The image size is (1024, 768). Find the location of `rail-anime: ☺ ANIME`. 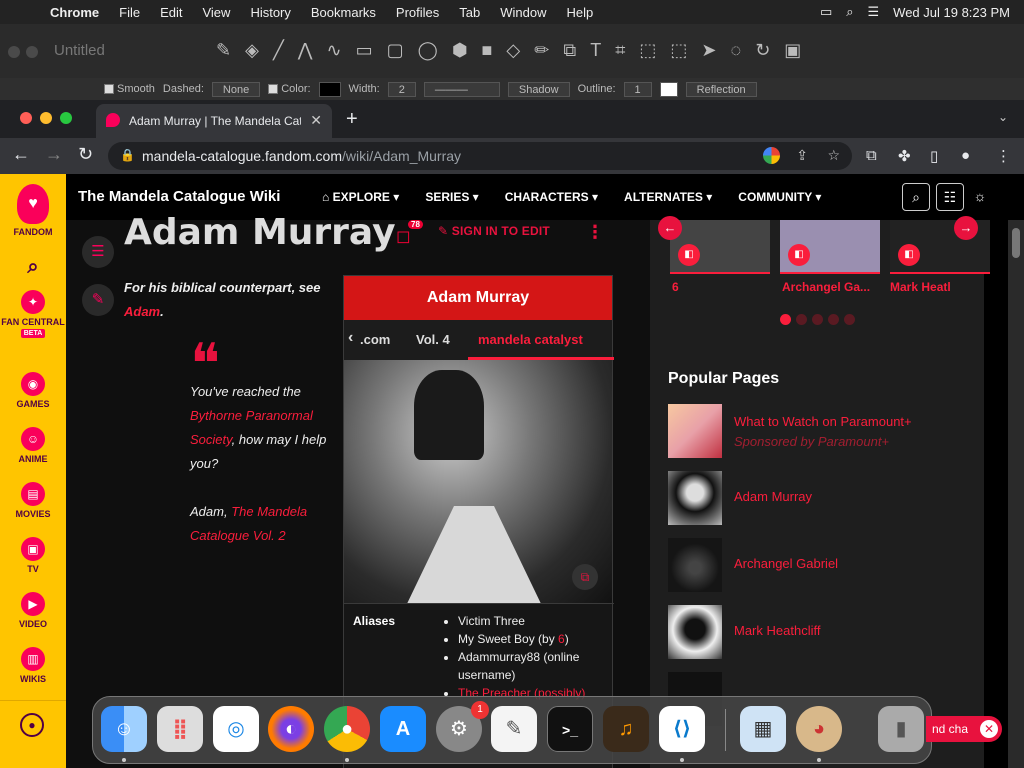

rail-anime: ☺ ANIME is located at coordinates (33, 445).